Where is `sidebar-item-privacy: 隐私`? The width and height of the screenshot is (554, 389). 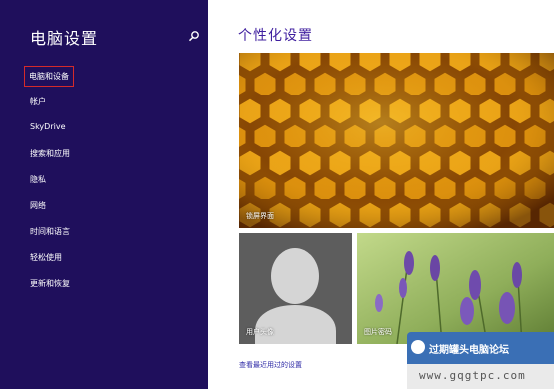
sidebar-item-privacy: 隐私 is located at coordinates (38, 179).